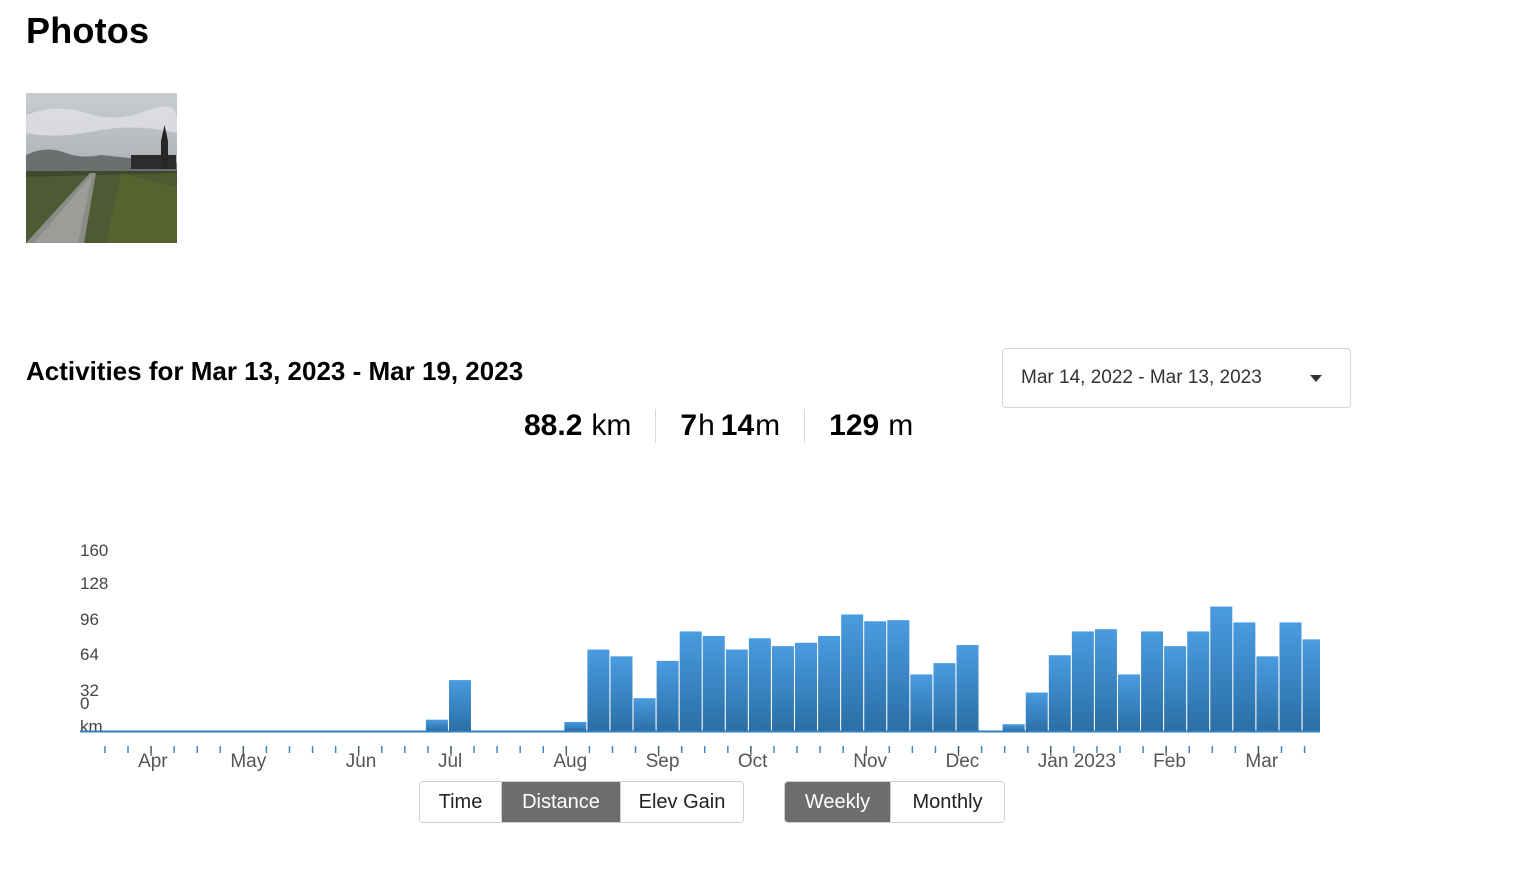 The height and width of the screenshot is (877, 1518). I want to click on y-axis-label: 64, so click(89, 654).